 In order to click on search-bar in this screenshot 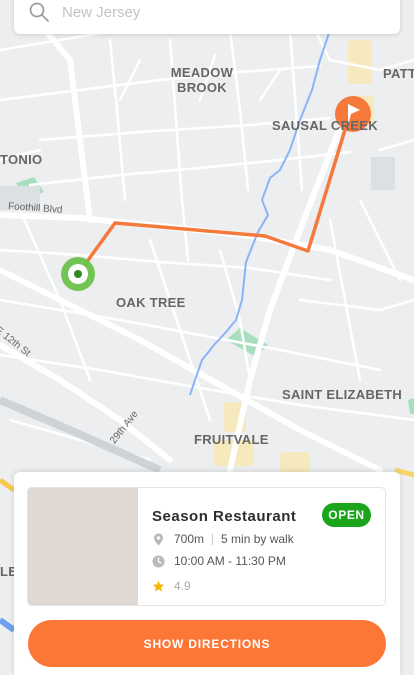, I will do `click(207, 17)`.